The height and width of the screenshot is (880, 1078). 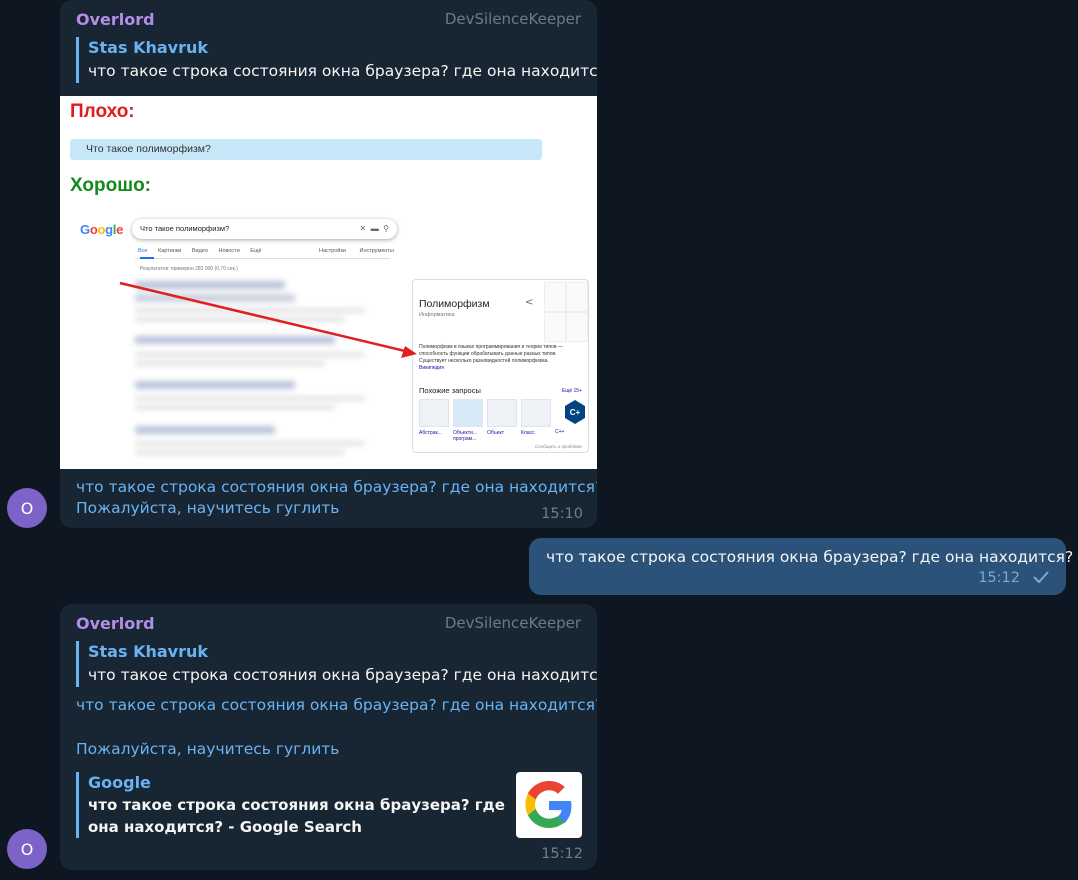 I want to click on google-g-logo-icon, so click(x=549, y=805).